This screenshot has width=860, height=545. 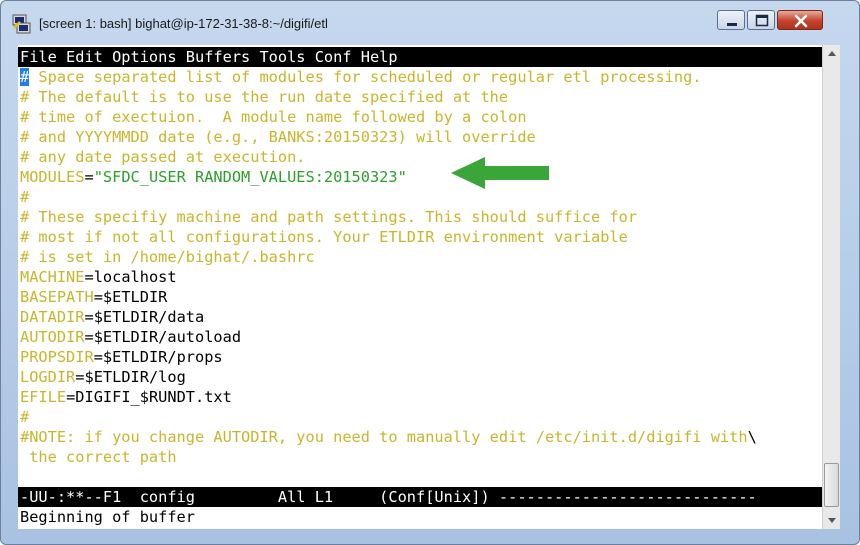 I want to click on buffer-line: AUTODIR=$ETLDIR/autoload, so click(x=130, y=337).